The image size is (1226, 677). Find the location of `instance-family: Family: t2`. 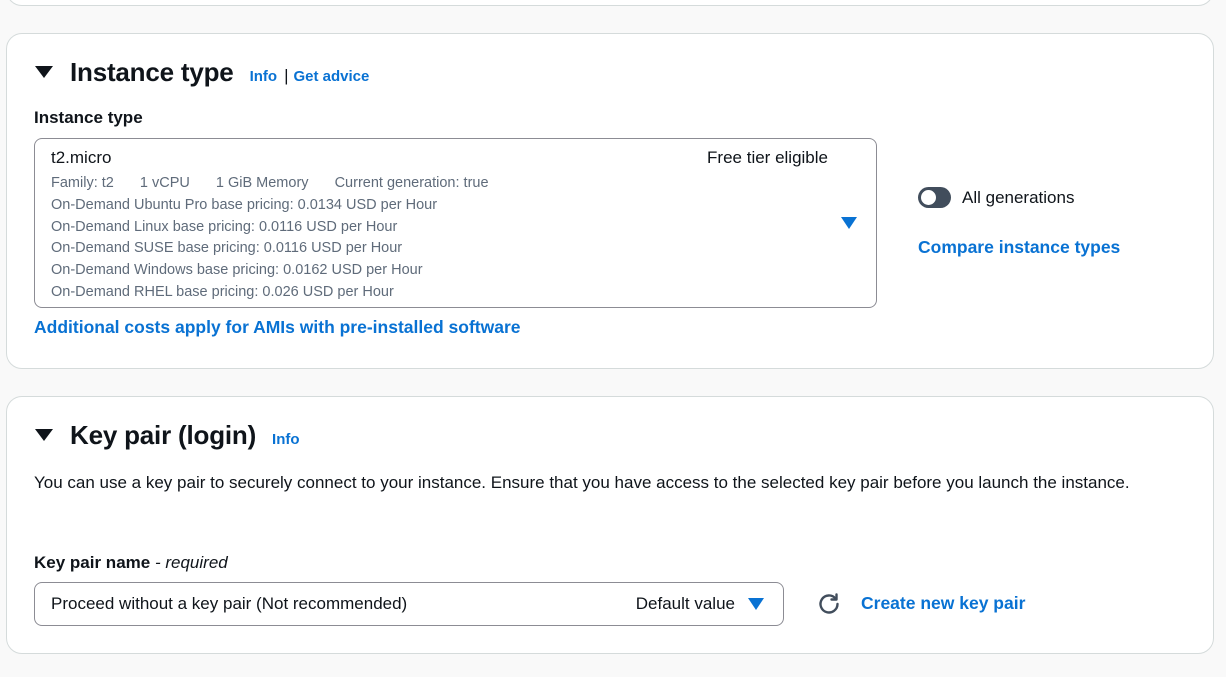

instance-family: Family: t2 is located at coordinates (82, 183).